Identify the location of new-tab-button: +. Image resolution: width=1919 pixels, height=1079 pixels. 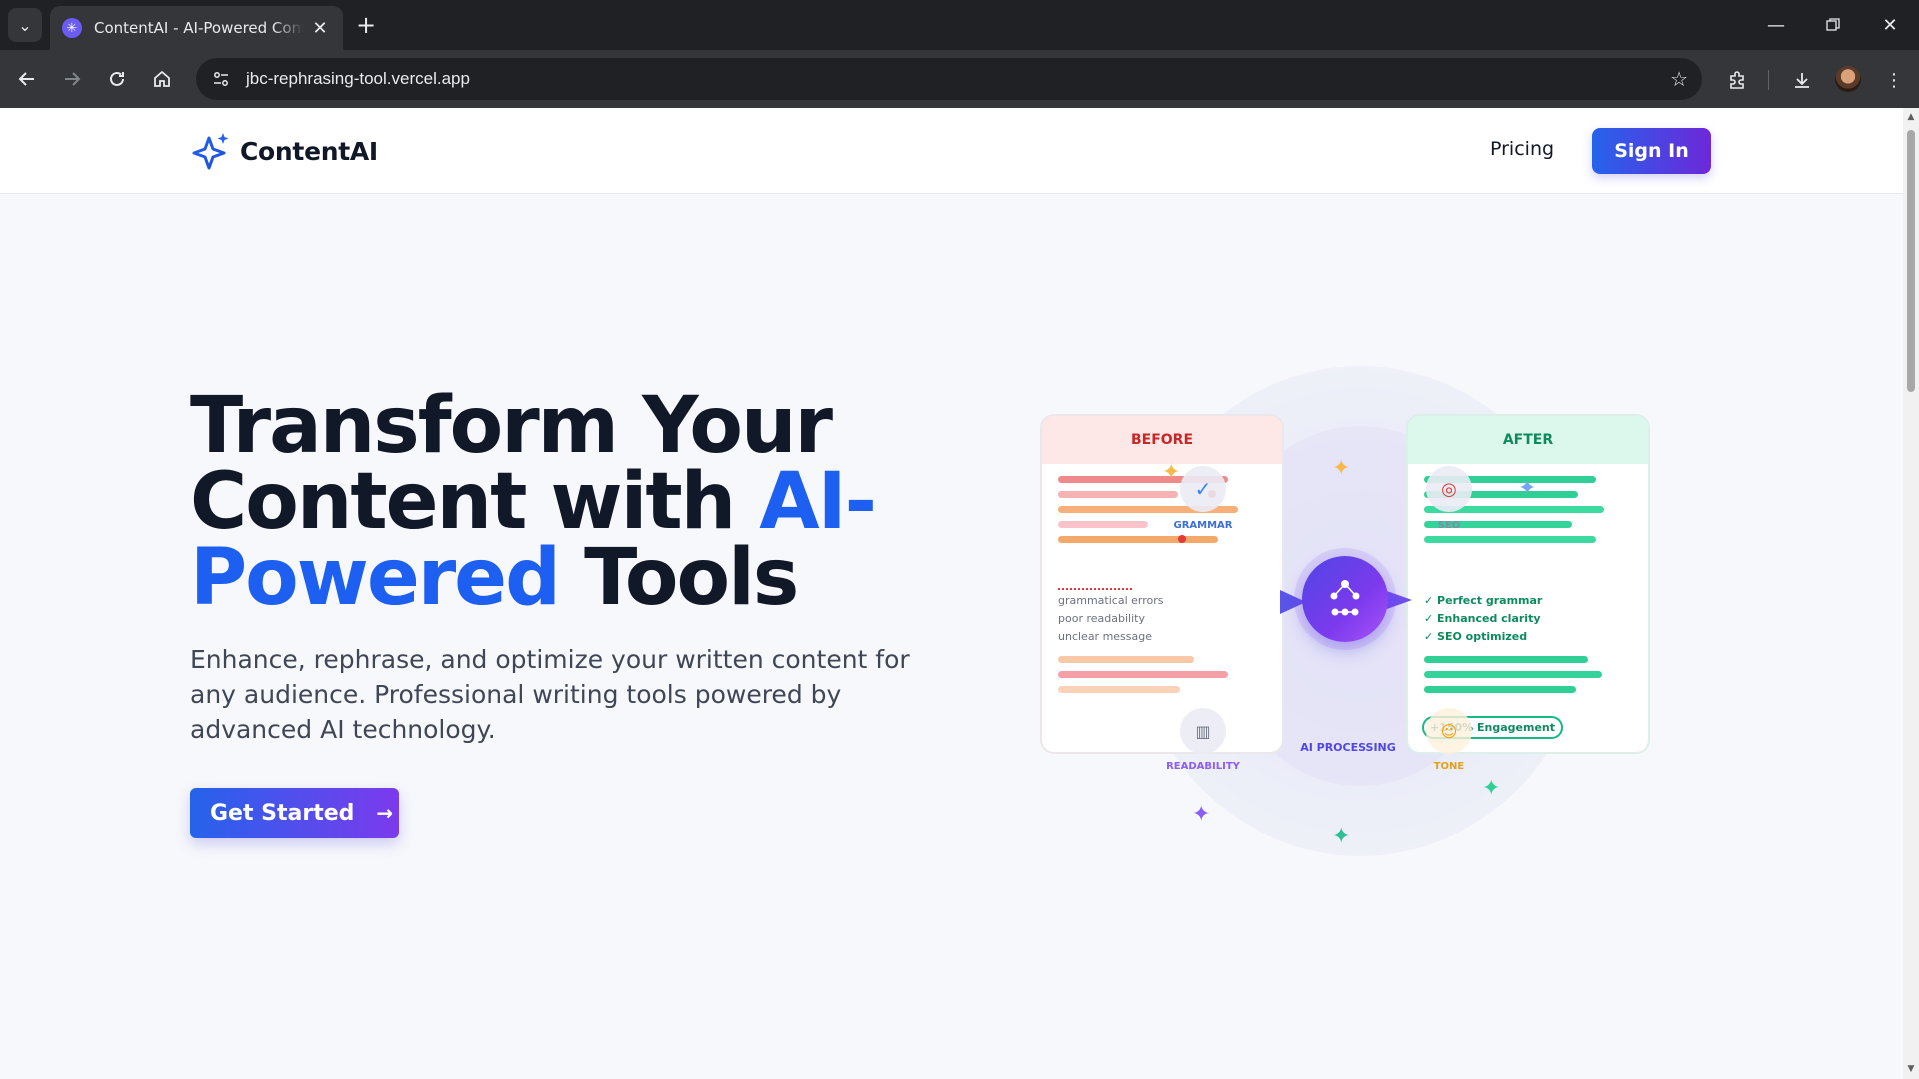
(366, 25).